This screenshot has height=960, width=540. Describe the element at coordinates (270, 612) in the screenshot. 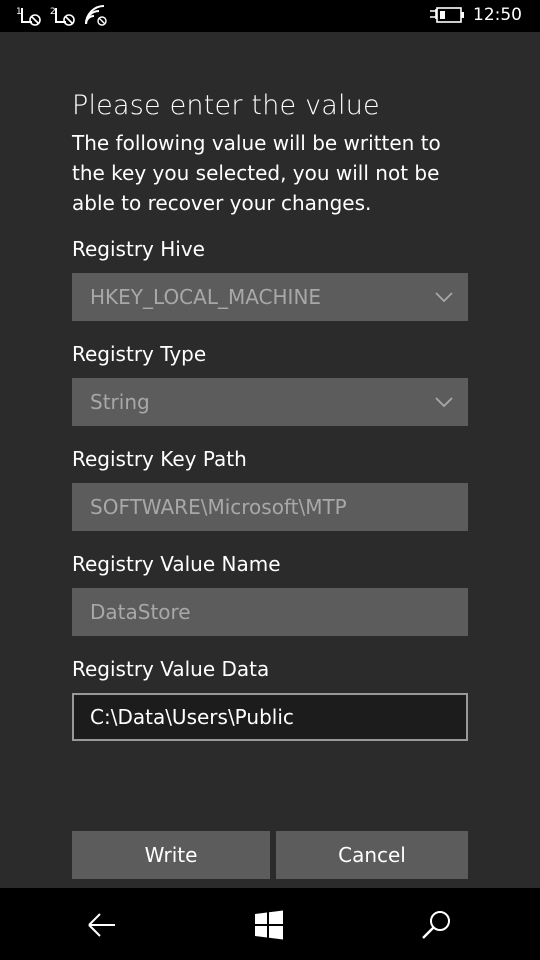

I see `registry-value-name-field: DataStore` at that location.